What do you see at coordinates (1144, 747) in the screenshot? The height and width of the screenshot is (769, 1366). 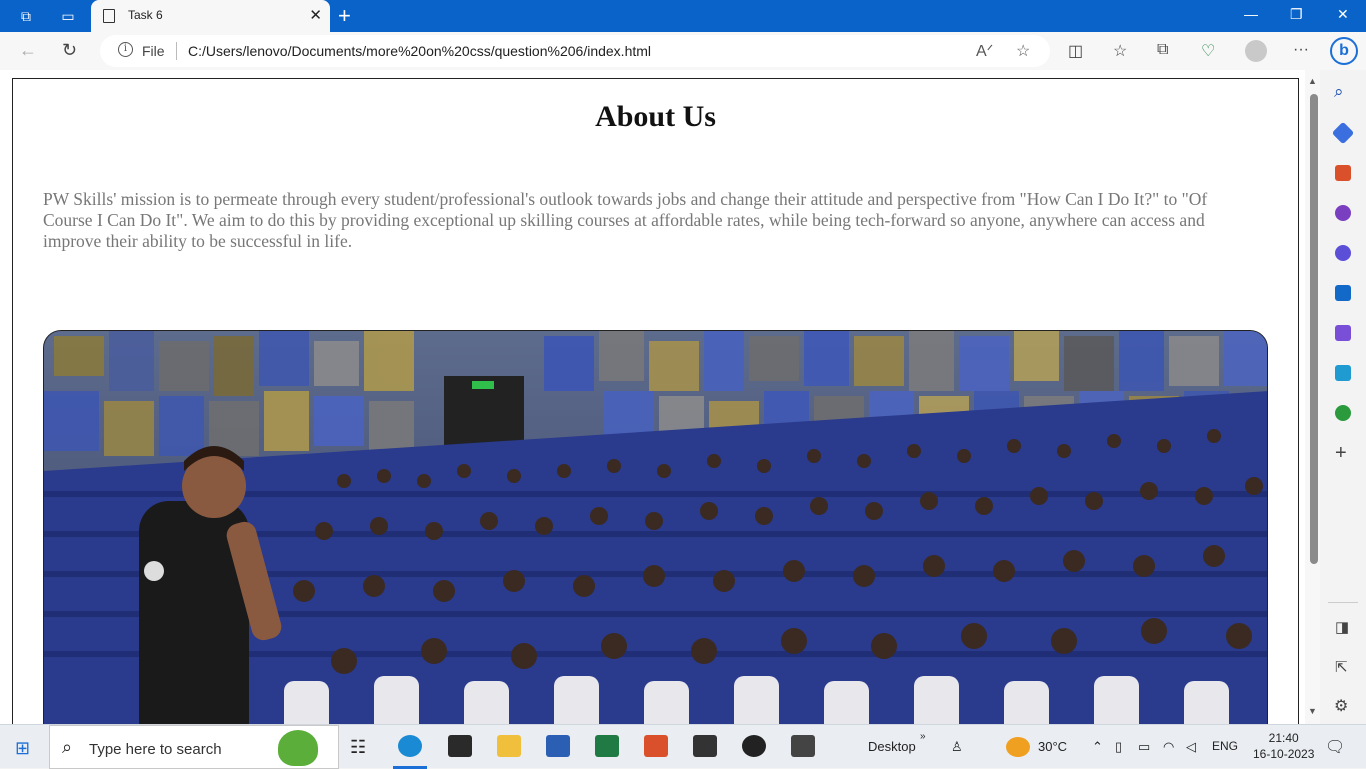 I see `battery-icon: ▭` at bounding box center [1144, 747].